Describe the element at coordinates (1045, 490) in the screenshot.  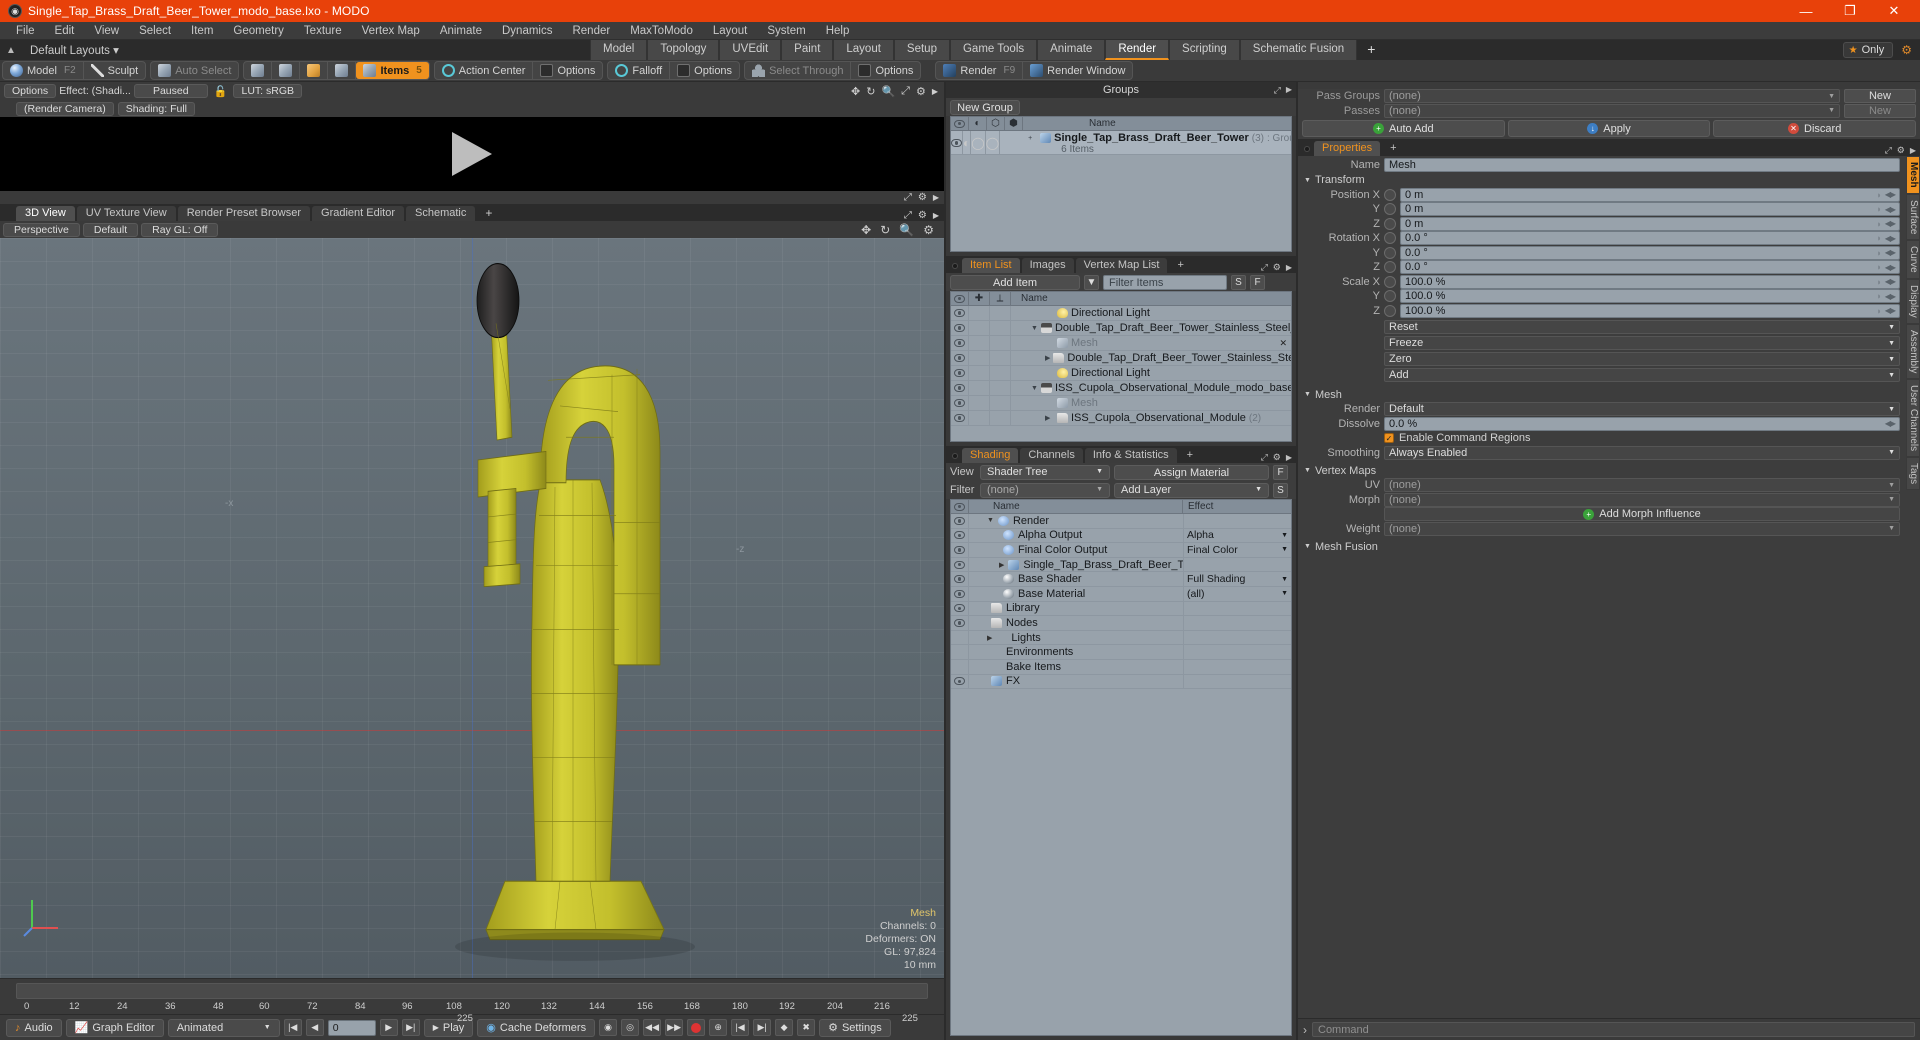
I see `shader-filter-dropdown: (none) ▼` at that location.